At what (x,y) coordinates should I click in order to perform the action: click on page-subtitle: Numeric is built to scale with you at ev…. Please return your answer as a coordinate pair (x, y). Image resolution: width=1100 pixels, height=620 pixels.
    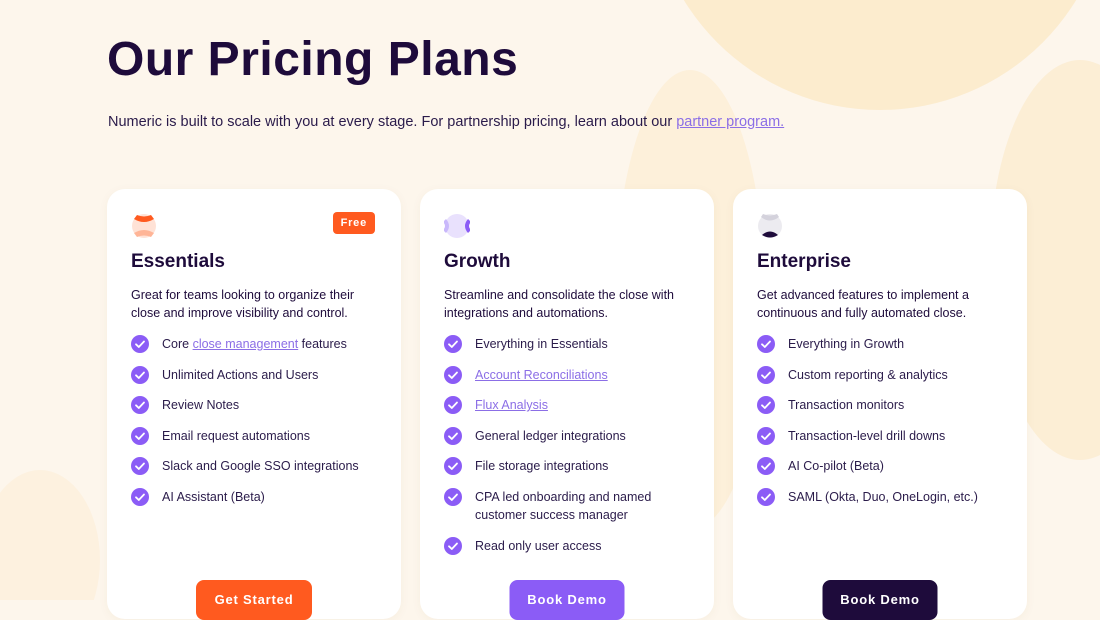
    Looking at the image, I should click on (446, 122).